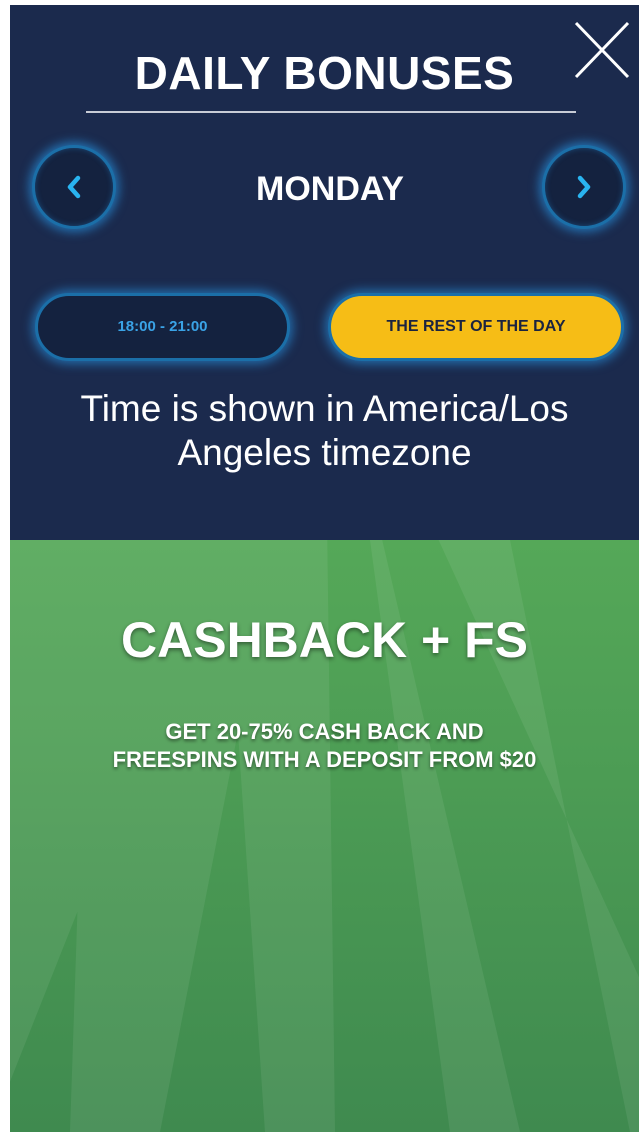 The width and height of the screenshot is (639, 1137). I want to click on close-icon, so click(602, 50).